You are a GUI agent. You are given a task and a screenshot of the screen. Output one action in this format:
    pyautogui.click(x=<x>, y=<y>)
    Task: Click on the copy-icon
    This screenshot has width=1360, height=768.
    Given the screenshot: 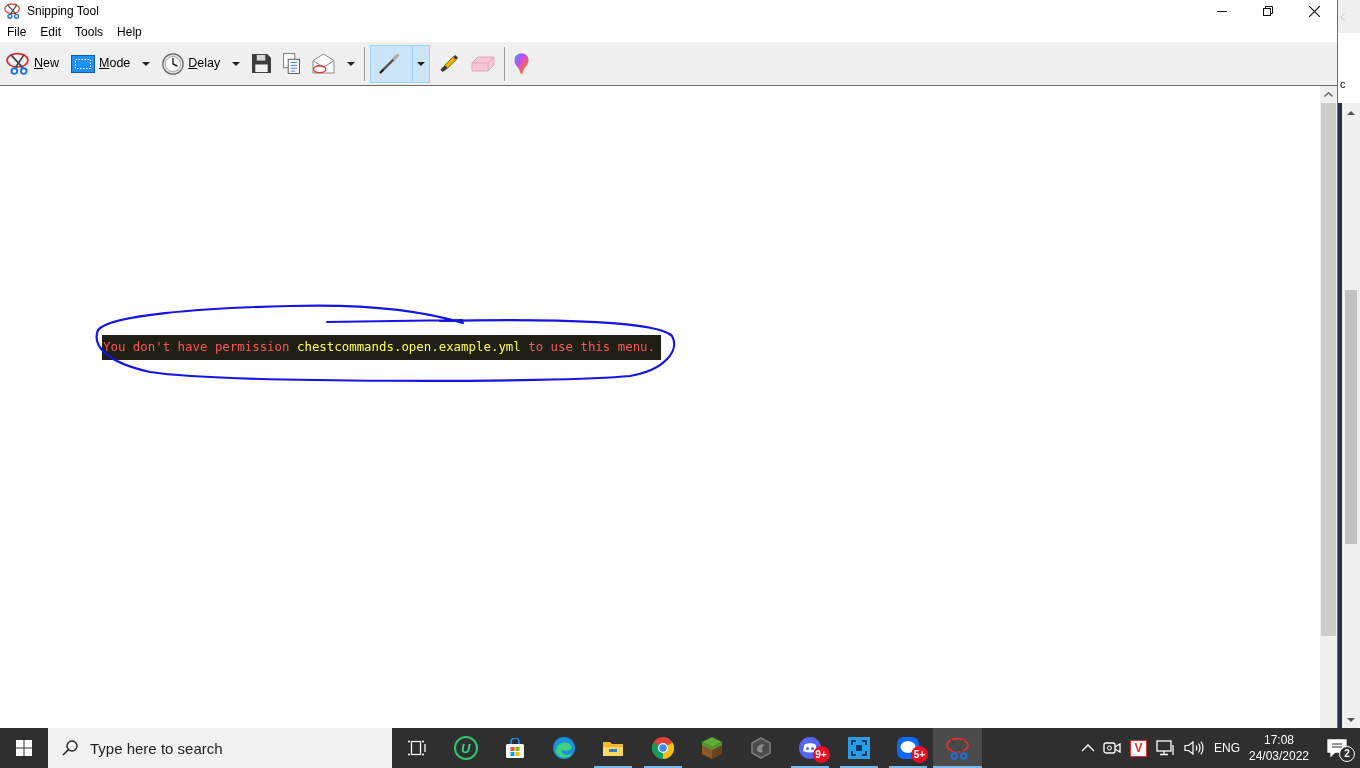 What is the action you would take?
    pyautogui.click(x=292, y=63)
    